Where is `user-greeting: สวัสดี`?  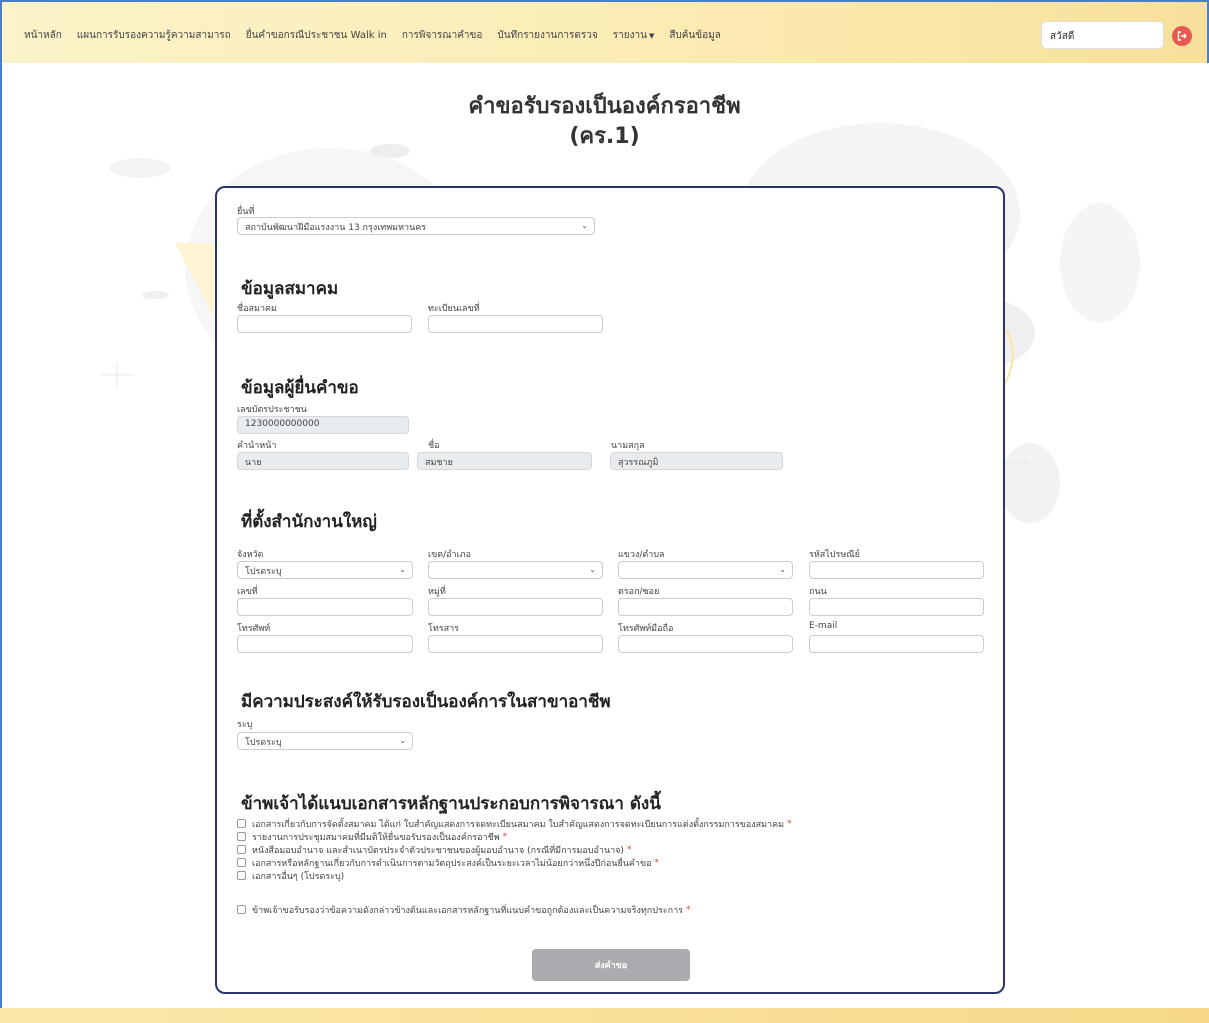
user-greeting: สวัสดี is located at coordinates (1102, 35).